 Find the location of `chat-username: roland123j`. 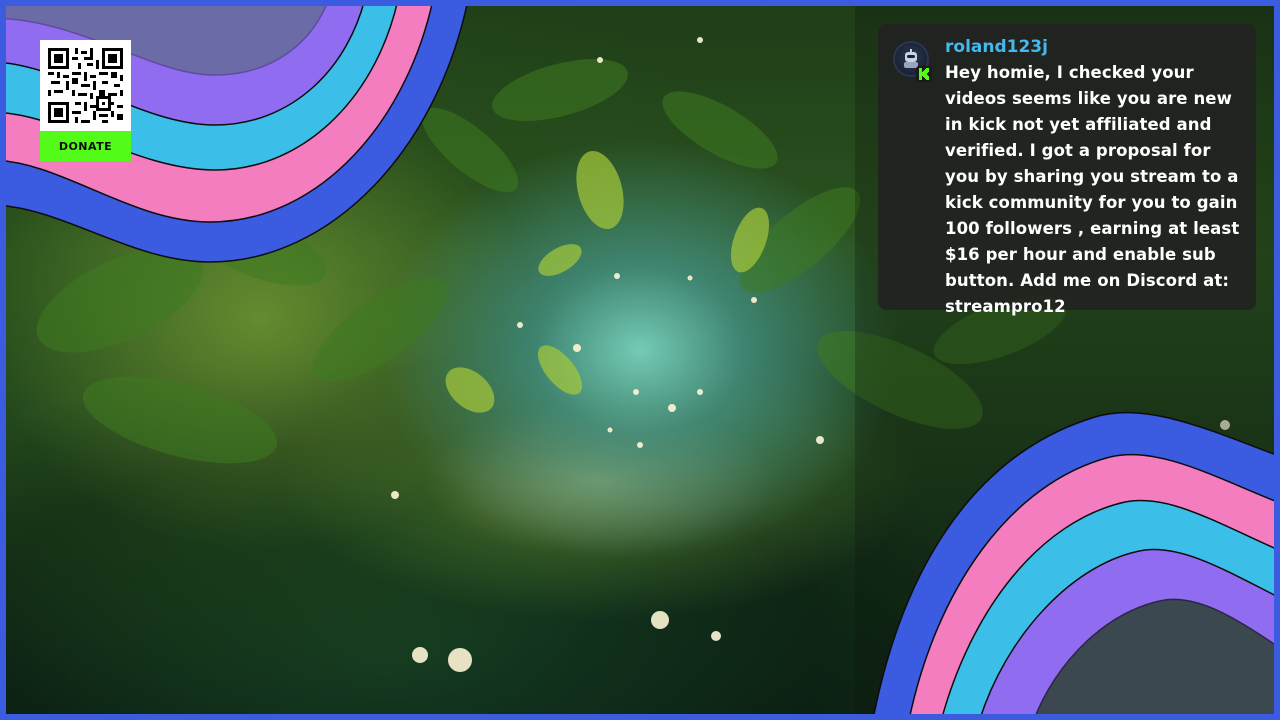

chat-username: roland123j is located at coordinates (1094, 47).